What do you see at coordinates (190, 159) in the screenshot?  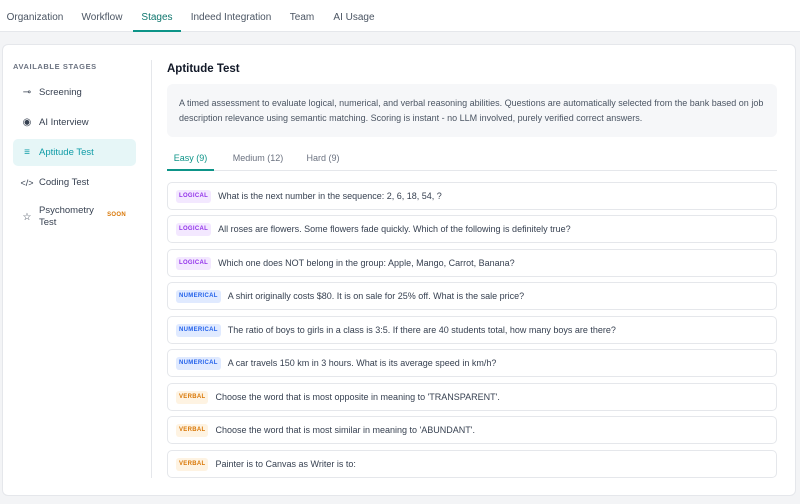 I see `tab-easy: Easy (9)` at bounding box center [190, 159].